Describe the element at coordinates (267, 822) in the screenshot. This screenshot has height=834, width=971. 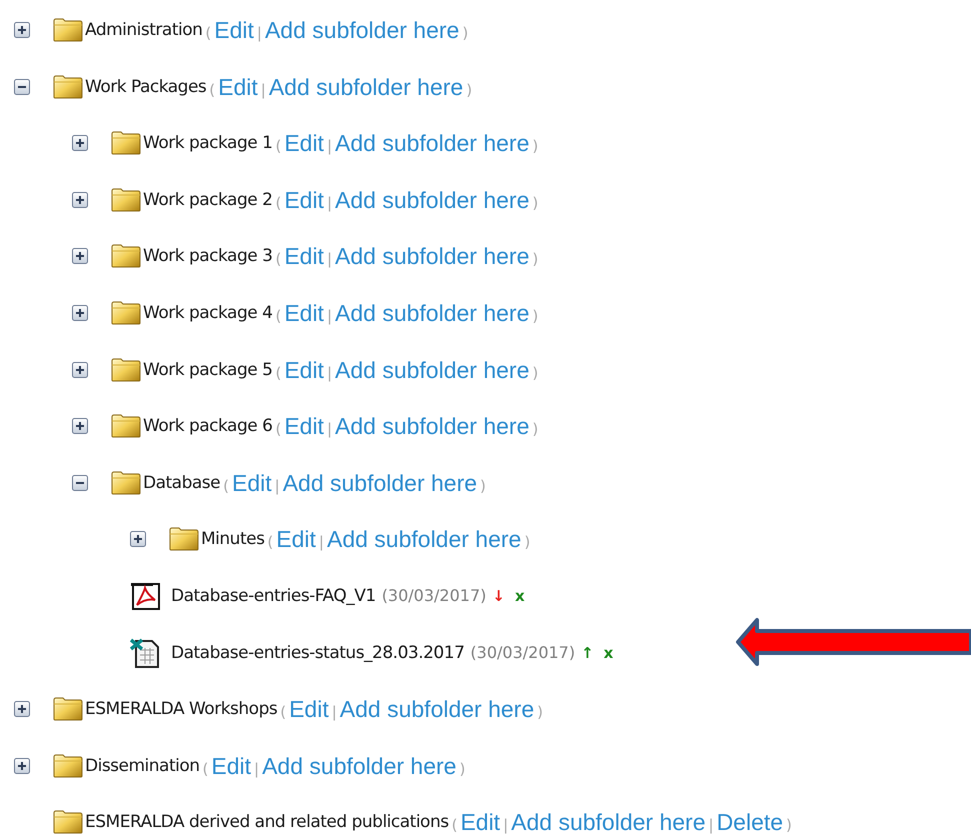
I see `folder-name: ESMERALDA derived and related publications` at that location.